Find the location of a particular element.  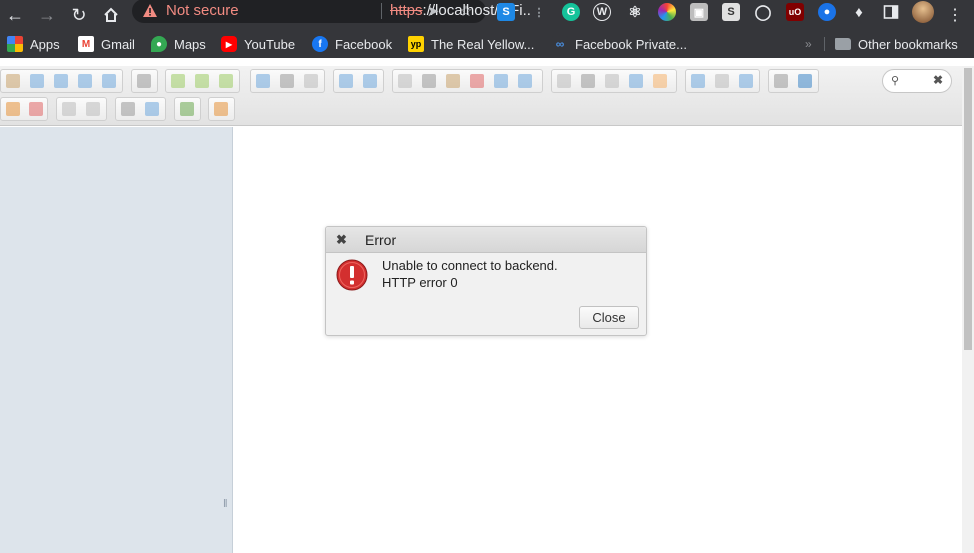

up-icon is located at coordinates (85, 81).